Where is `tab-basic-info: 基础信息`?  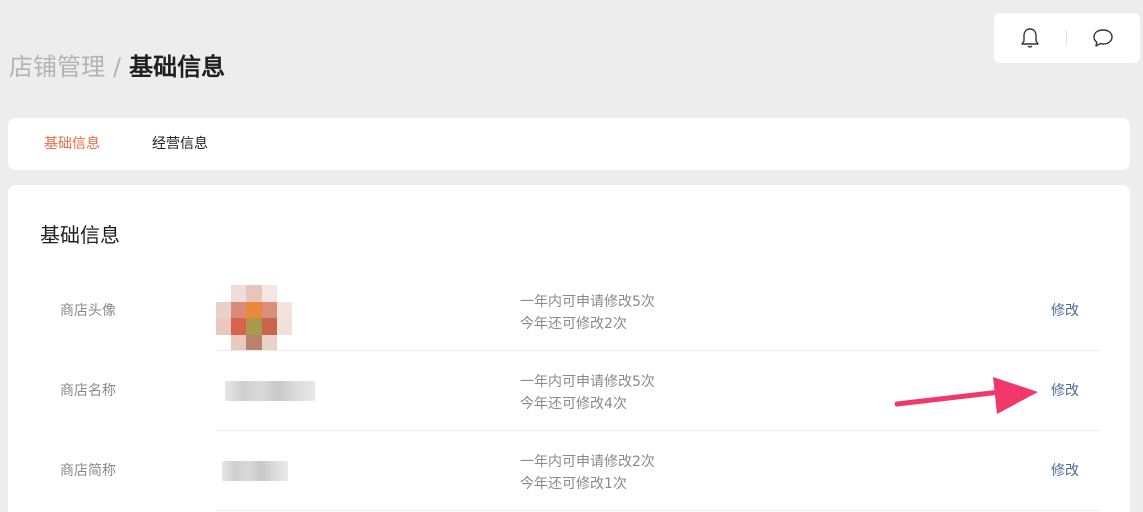 tab-basic-info: 基础信息 is located at coordinates (72, 144).